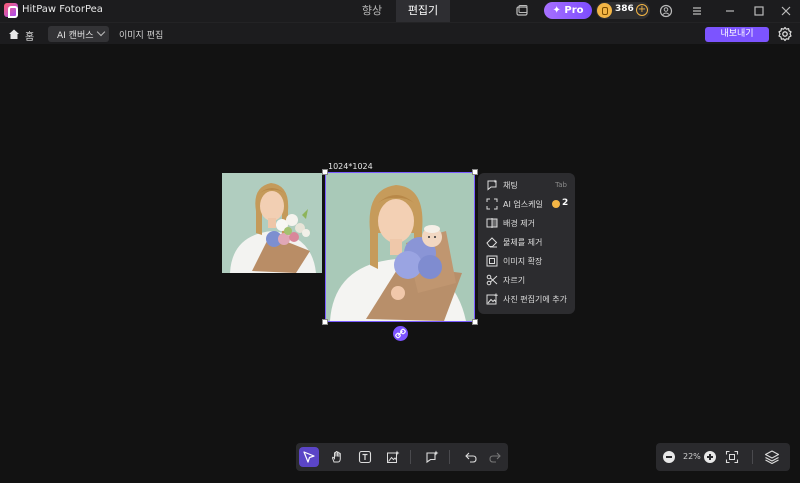  Describe the element at coordinates (11, 10) in the screenshot. I see `app-logo` at that location.